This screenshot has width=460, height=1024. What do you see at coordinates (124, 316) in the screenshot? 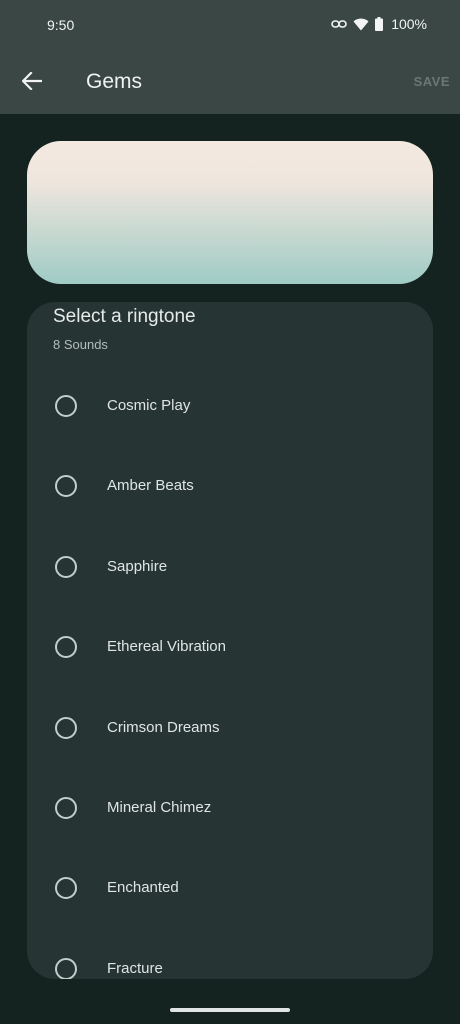
I see `sheet-title: Select a ringtone` at bounding box center [124, 316].